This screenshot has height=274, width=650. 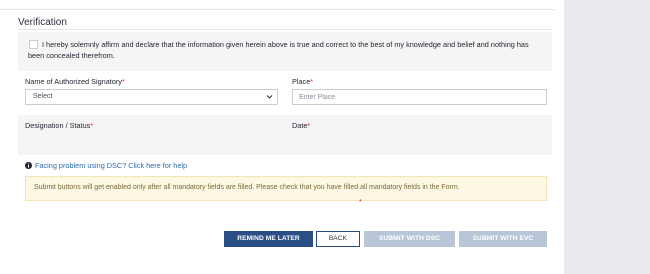 I want to click on date-label: Date*, so click(x=301, y=125).